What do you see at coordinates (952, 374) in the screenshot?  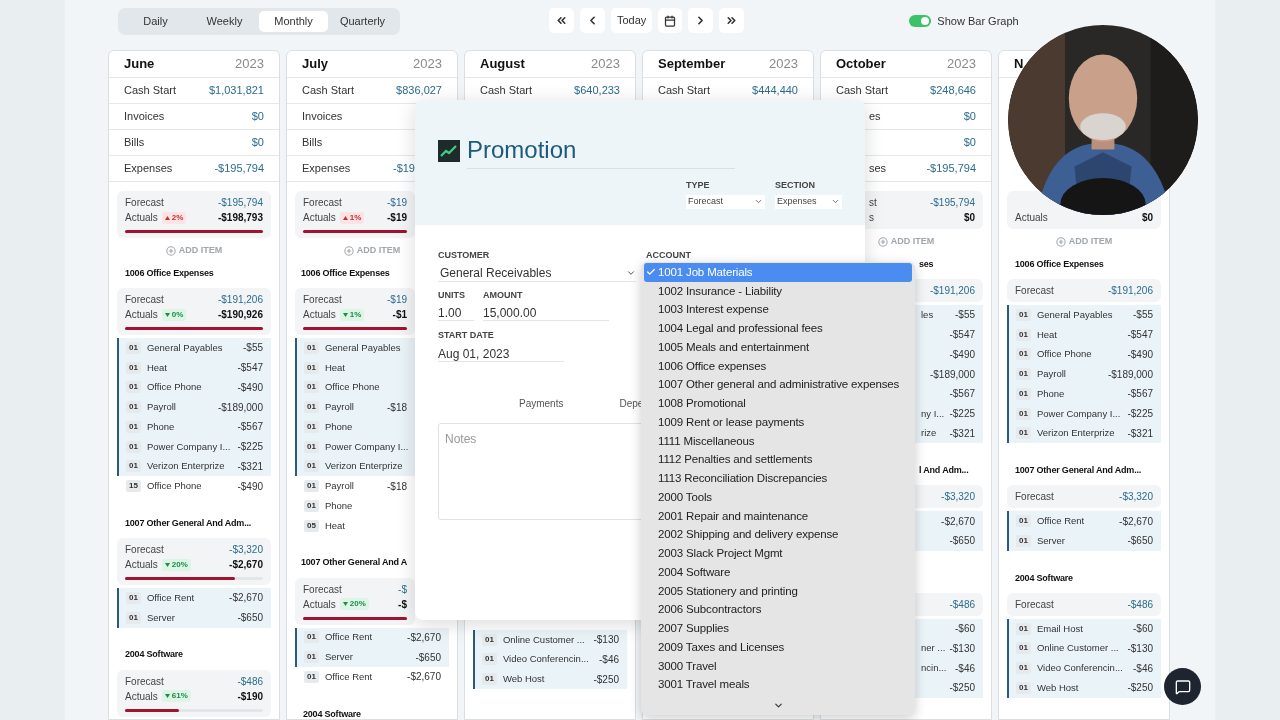 I see `expense-amount: -$189,000` at bounding box center [952, 374].